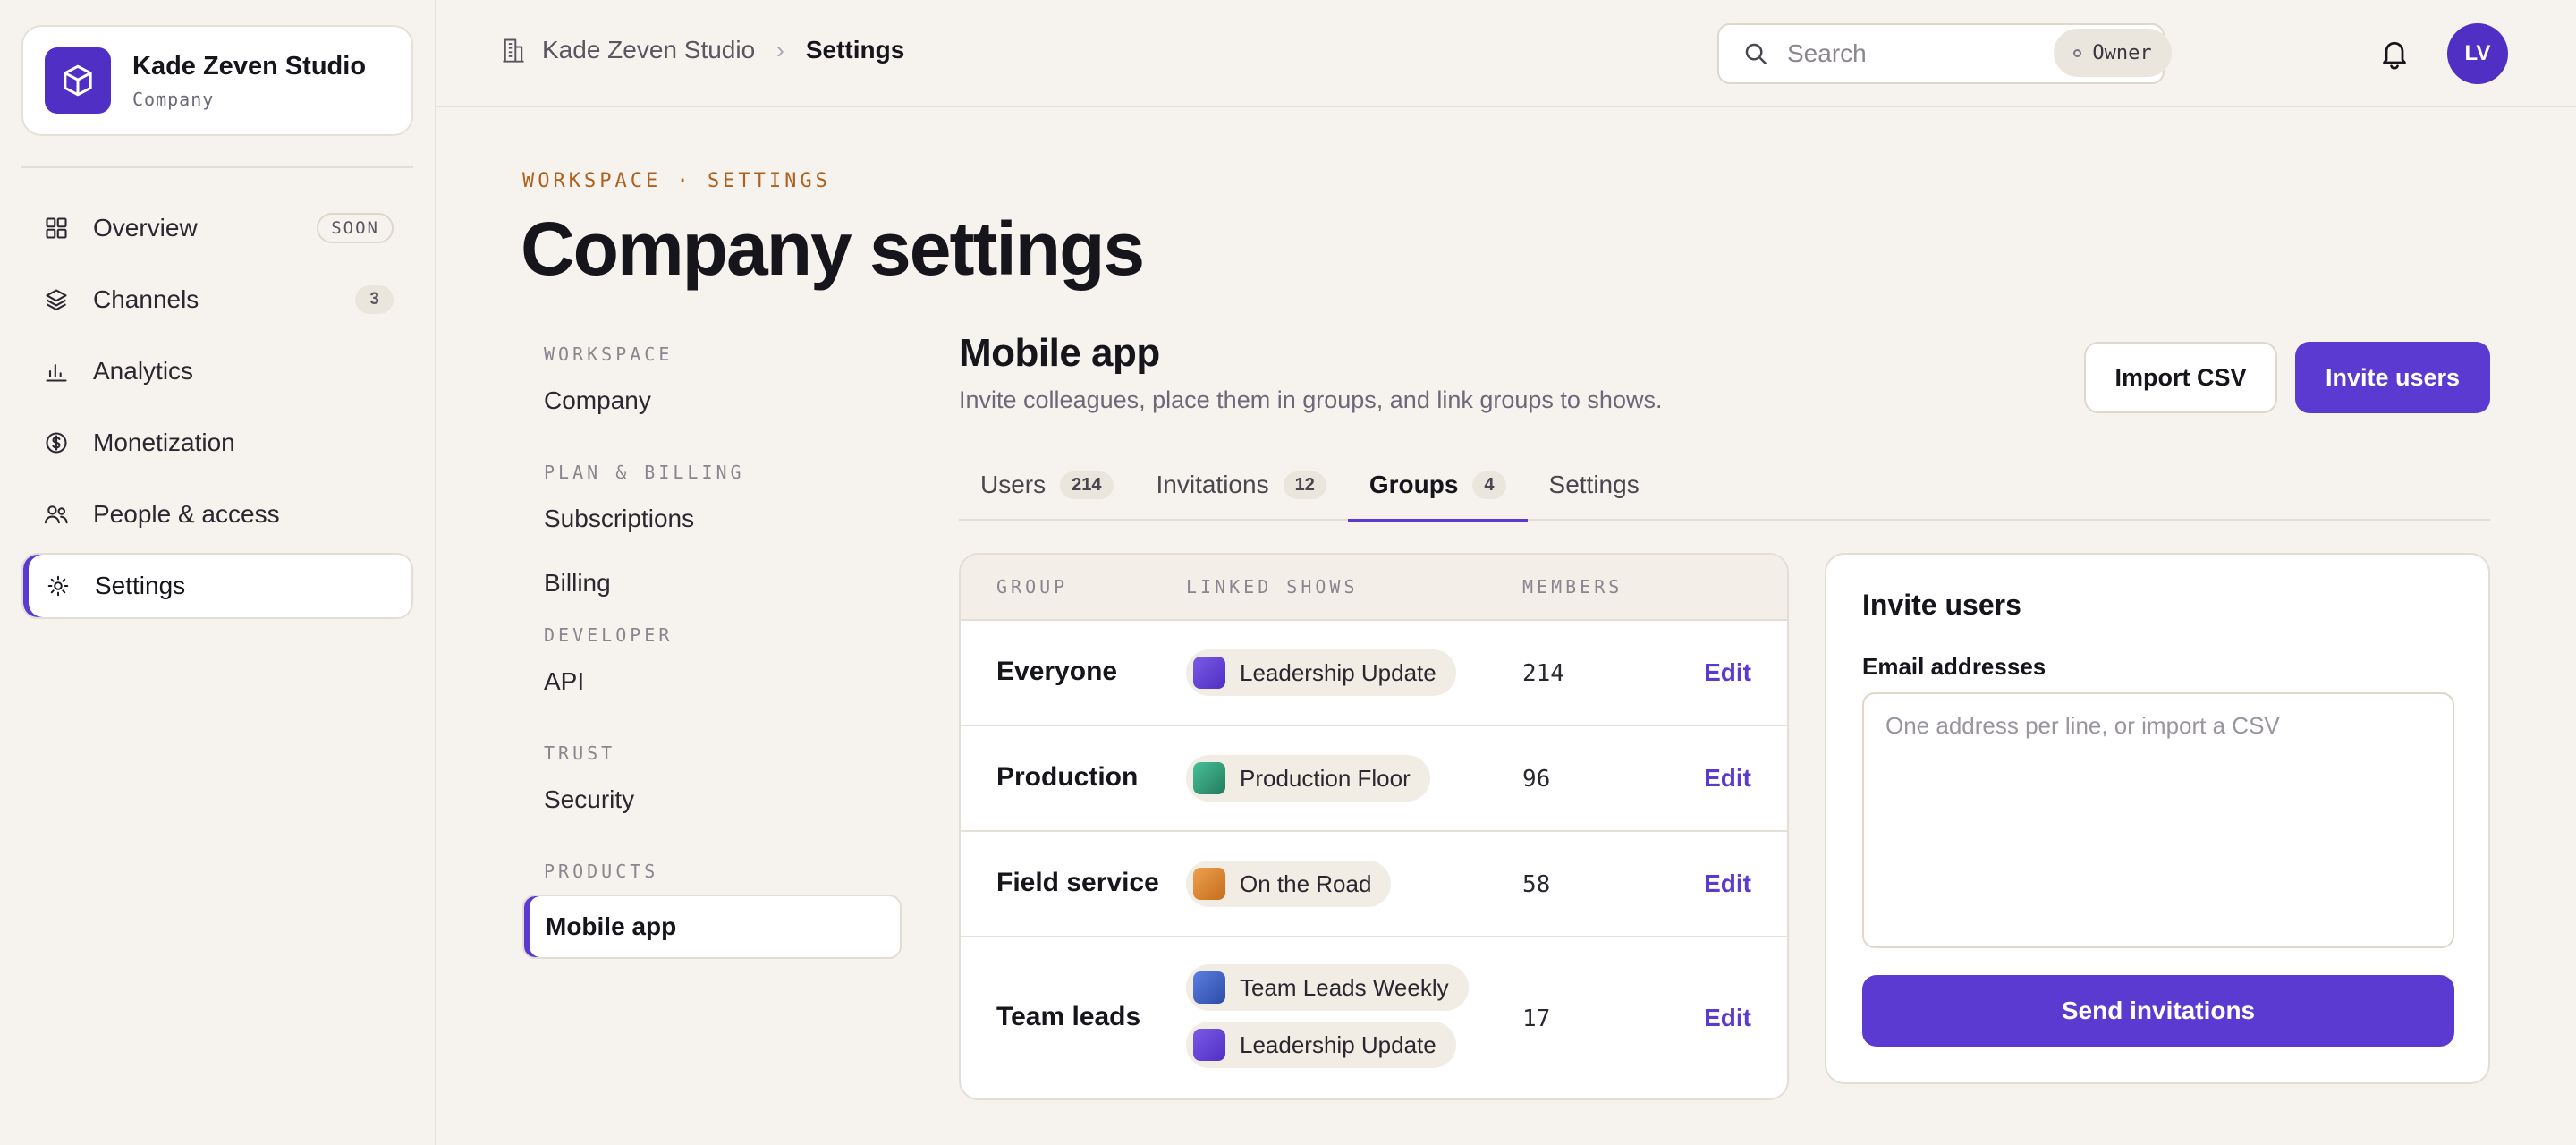 This screenshot has width=2576, height=1145. Describe the element at coordinates (1057, 671) in the screenshot. I see `group-name: Everyone` at that location.